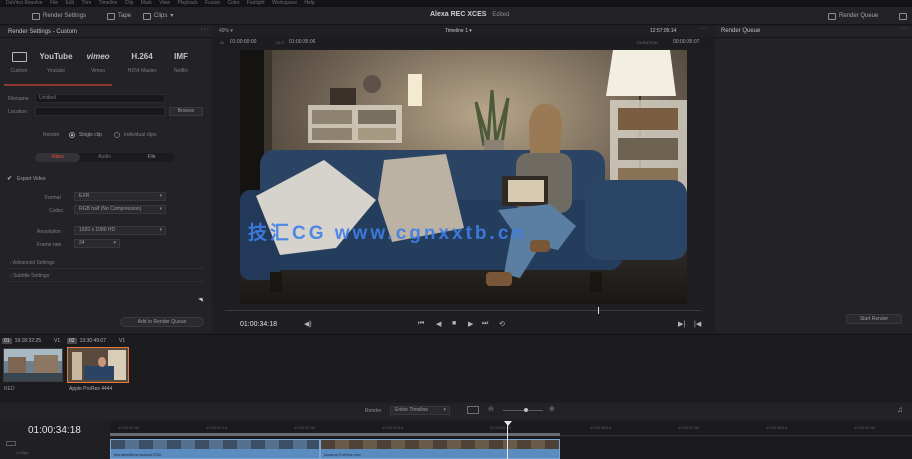 The height and width of the screenshot is (459, 912). Describe the element at coordinates (142, 56) in the screenshot. I see `preset-h264-logo: H.264` at that location.